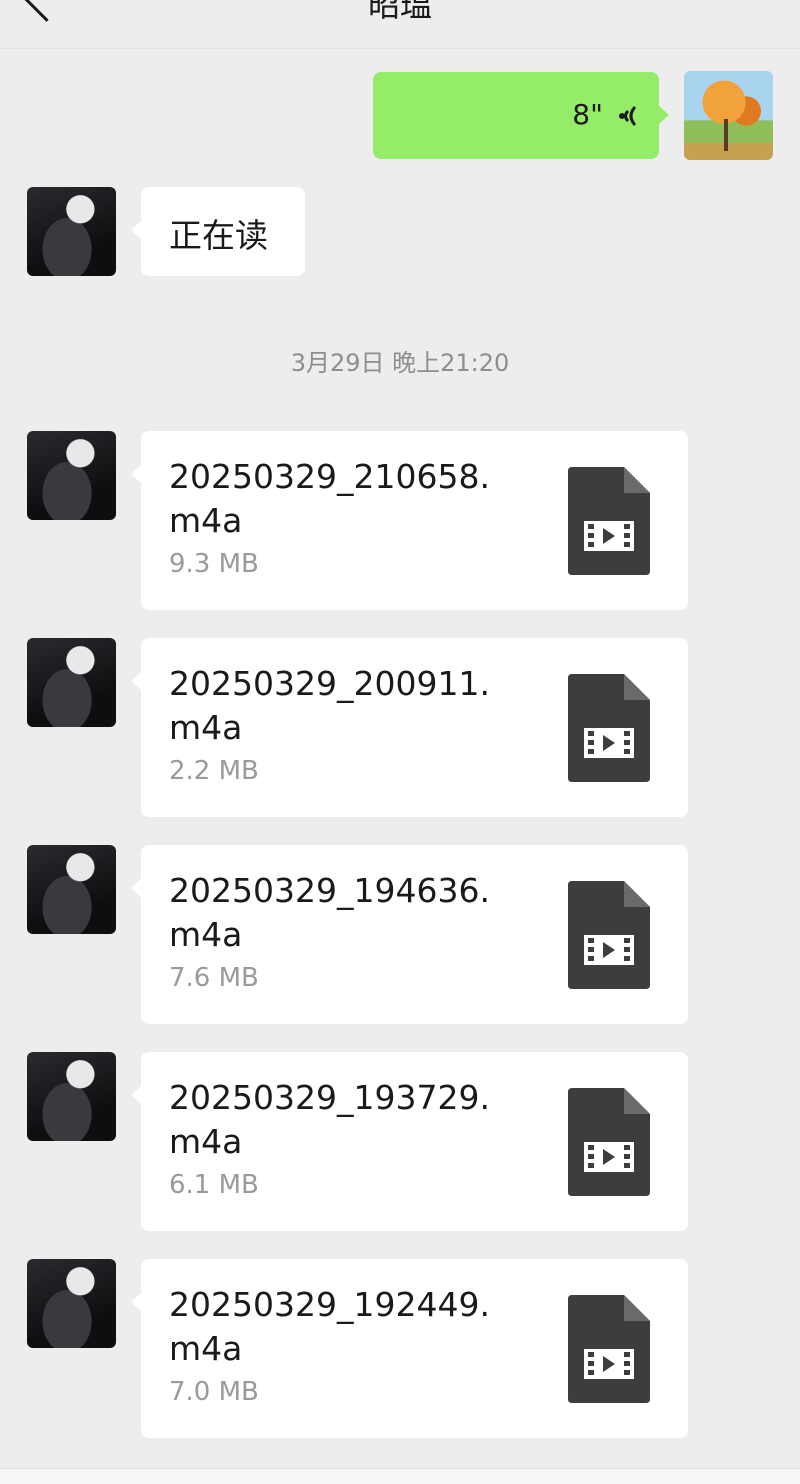 The height and width of the screenshot is (1484, 800). Describe the element at coordinates (329, 1326) in the screenshot. I see `file-name: 20250329_192449.m4a` at that location.